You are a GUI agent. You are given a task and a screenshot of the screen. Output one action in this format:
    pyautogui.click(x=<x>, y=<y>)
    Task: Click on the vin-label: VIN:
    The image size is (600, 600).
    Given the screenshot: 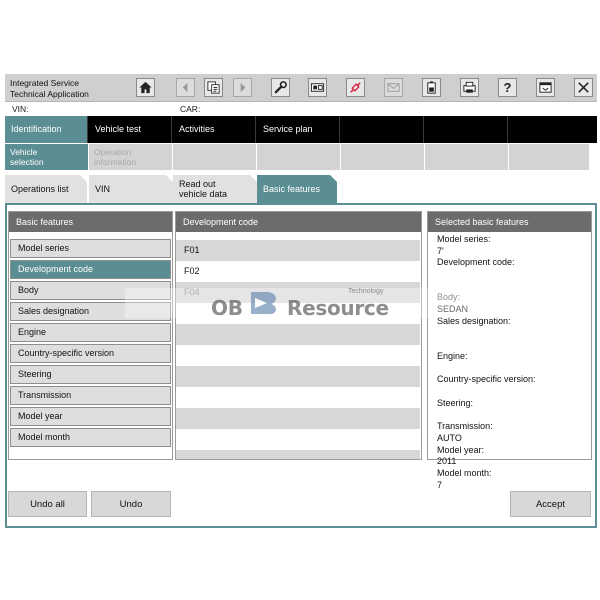 What is the action you would take?
    pyautogui.click(x=20, y=109)
    